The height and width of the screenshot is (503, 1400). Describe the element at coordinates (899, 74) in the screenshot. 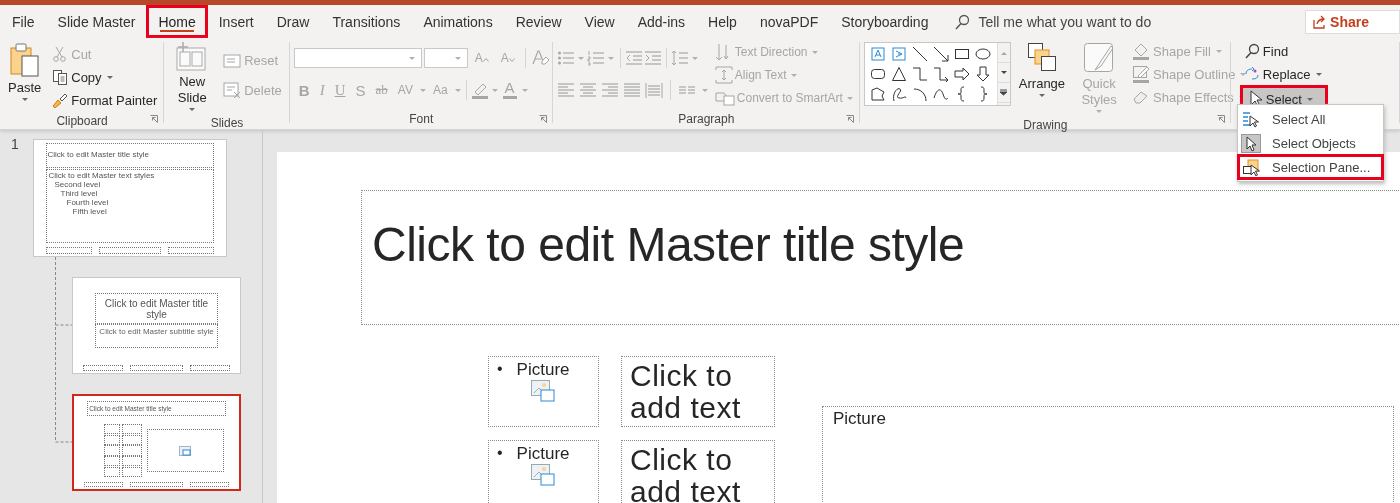

I see `triangle-icon` at that location.